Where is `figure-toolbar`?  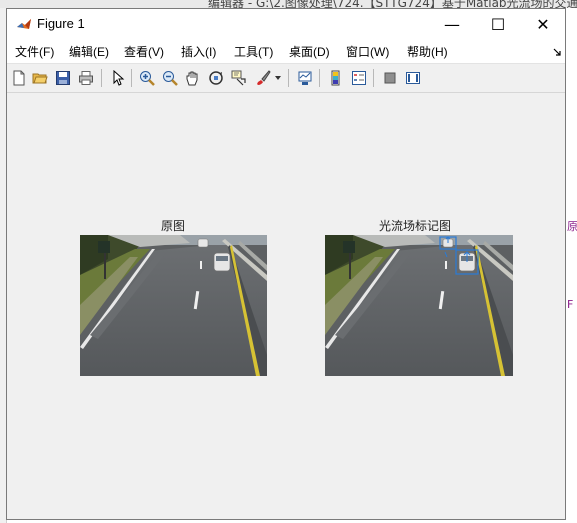
figure-toolbar is located at coordinates (286, 78).